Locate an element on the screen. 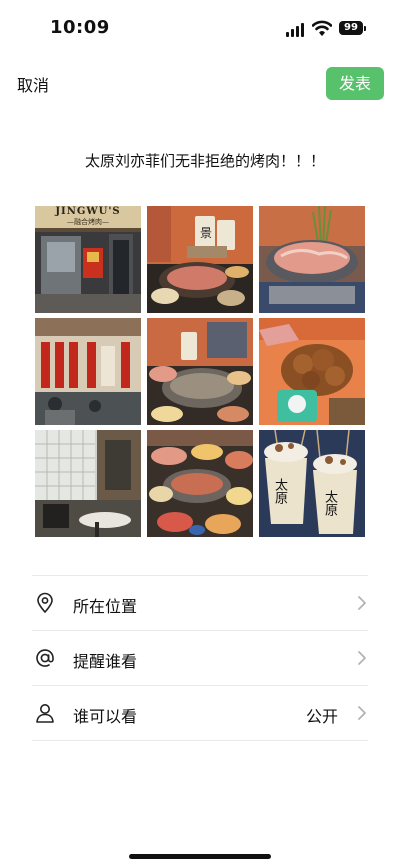 The image size is (400, 867). person-icon is located at coordinates (45, 713).